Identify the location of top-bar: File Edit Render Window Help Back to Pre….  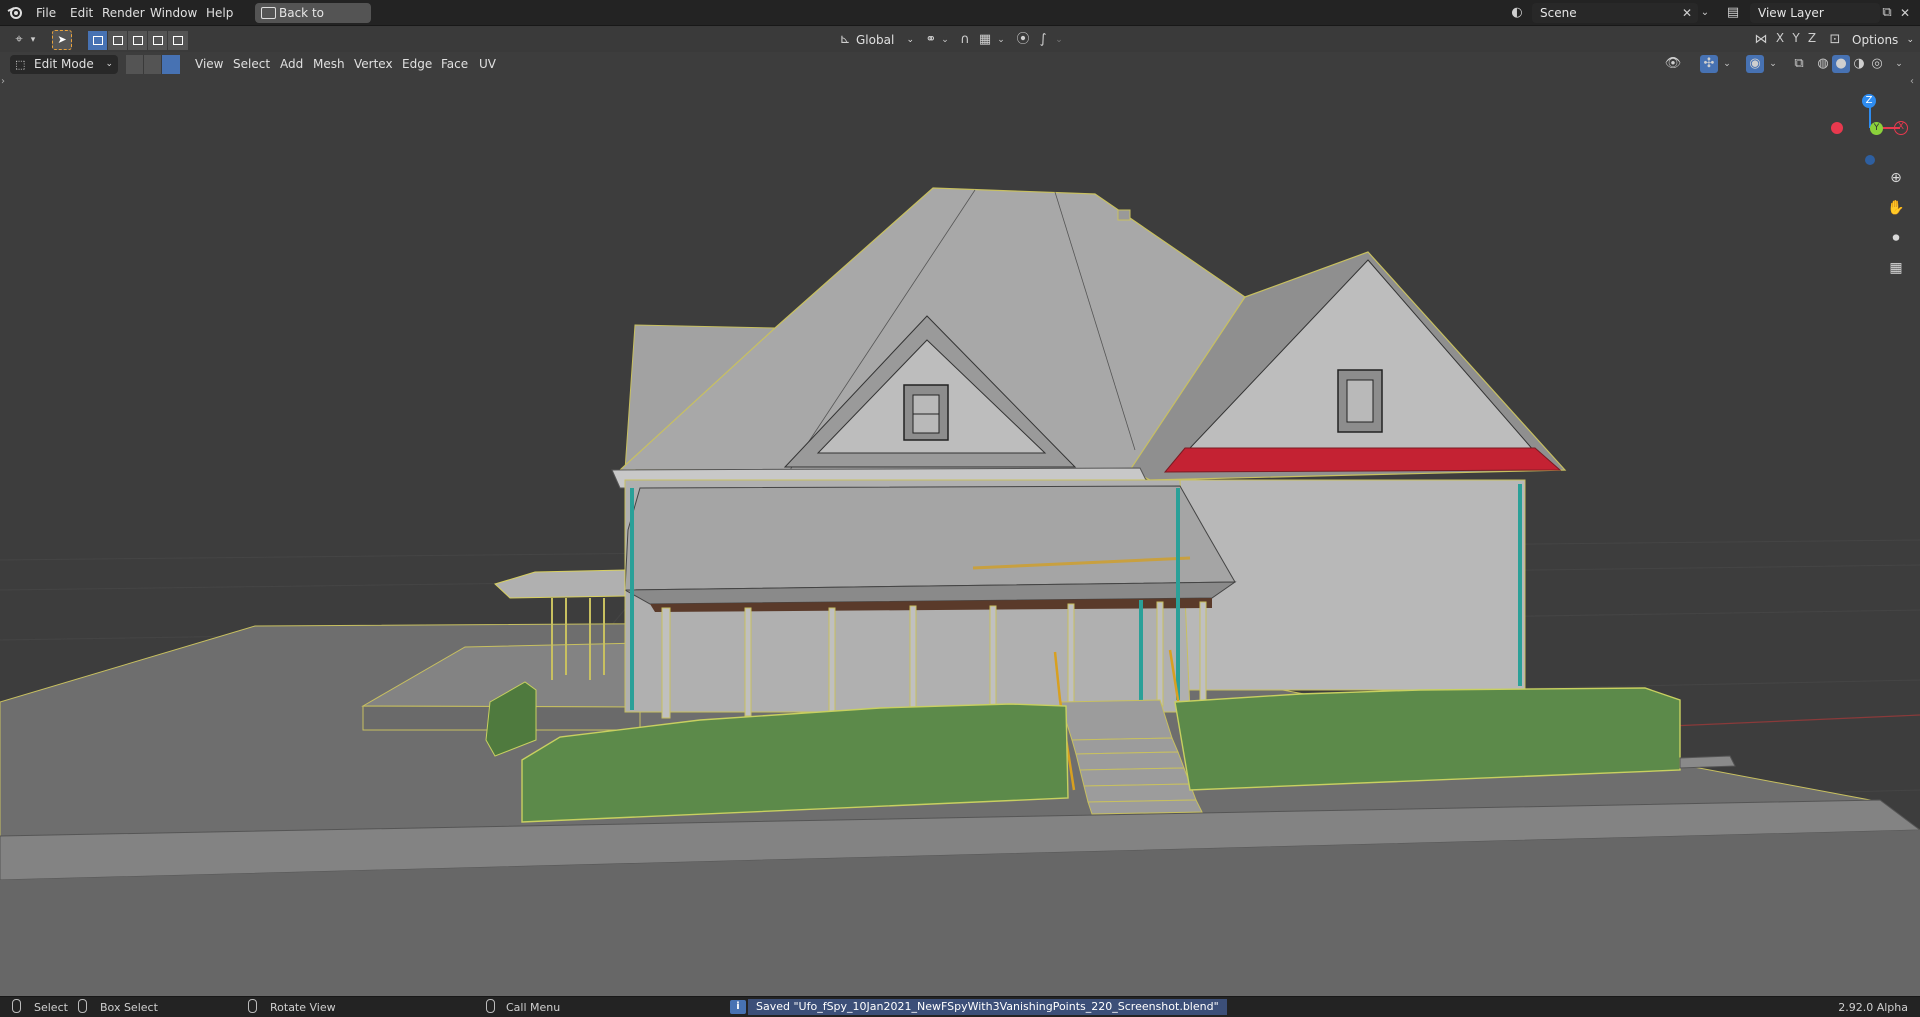
(960, 20).